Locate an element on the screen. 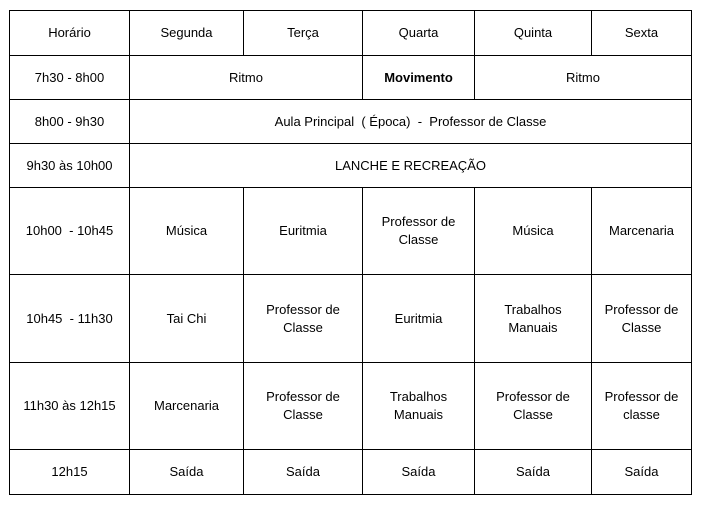 The height and width of the screenshot is (510, 703). time-label: 8h00 - 9h30 is located at coordinates (69, 121).